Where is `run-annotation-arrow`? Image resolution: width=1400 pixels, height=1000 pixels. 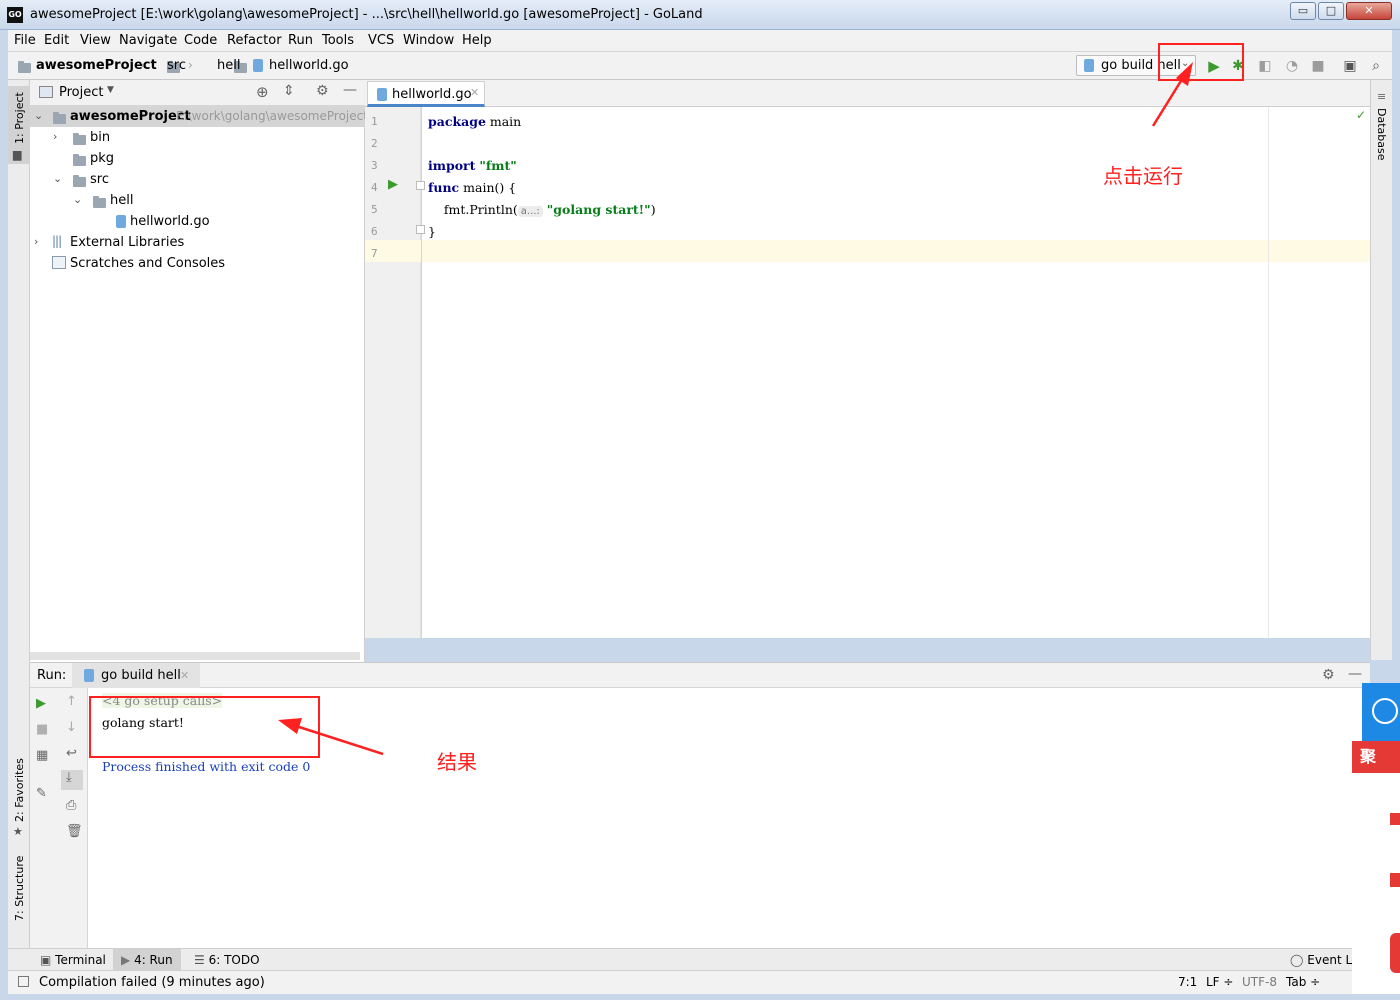
run-annotation-arrow is located at coordinates (1168, 101).